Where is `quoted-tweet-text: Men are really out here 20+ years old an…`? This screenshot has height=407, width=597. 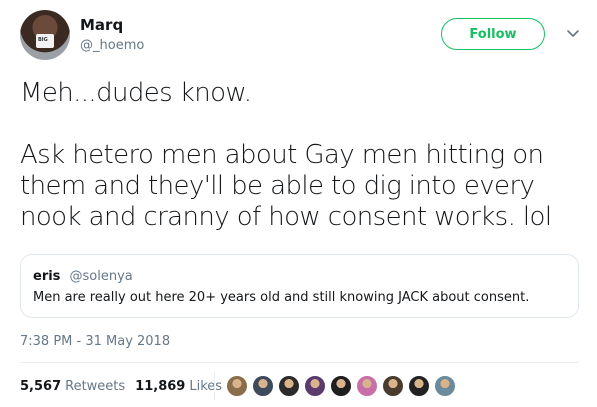 quoted-tweet-text: Men are really out here 20+ years old an… is located at coordinates (281, 297).